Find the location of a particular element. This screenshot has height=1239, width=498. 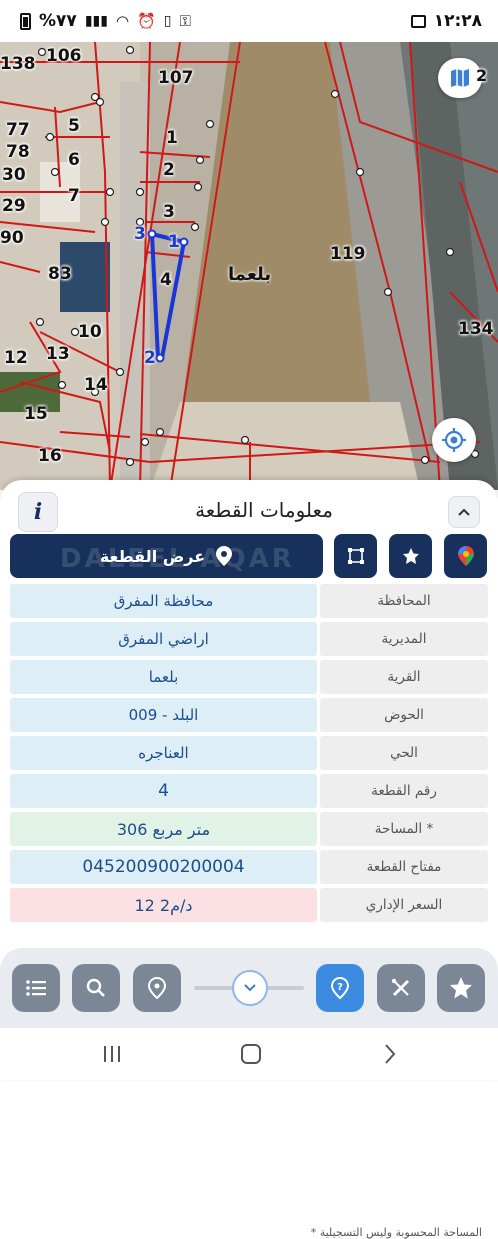

parcel-number: 3 is located at coordinates (169, 212).